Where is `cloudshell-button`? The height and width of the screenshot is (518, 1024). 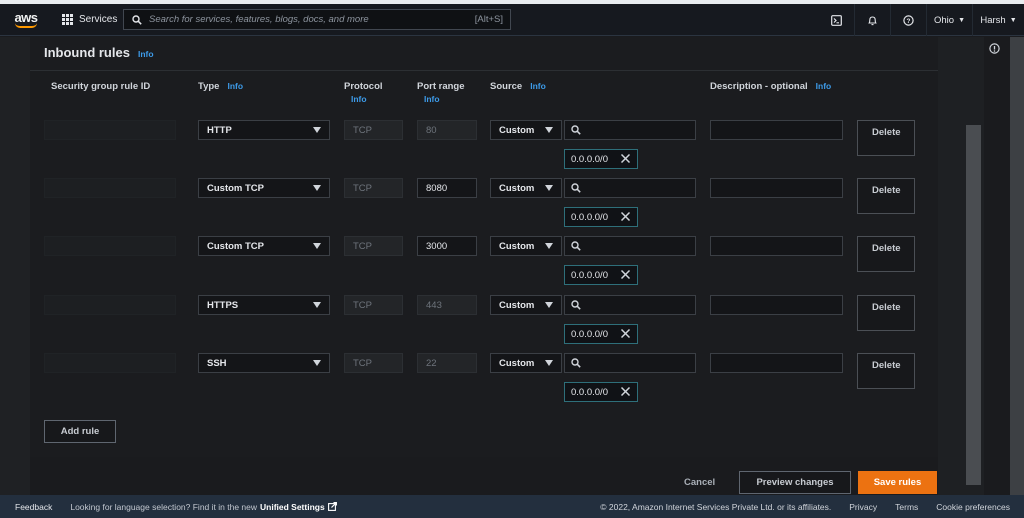
cloudshell-button is located at coordinates (836, 20).